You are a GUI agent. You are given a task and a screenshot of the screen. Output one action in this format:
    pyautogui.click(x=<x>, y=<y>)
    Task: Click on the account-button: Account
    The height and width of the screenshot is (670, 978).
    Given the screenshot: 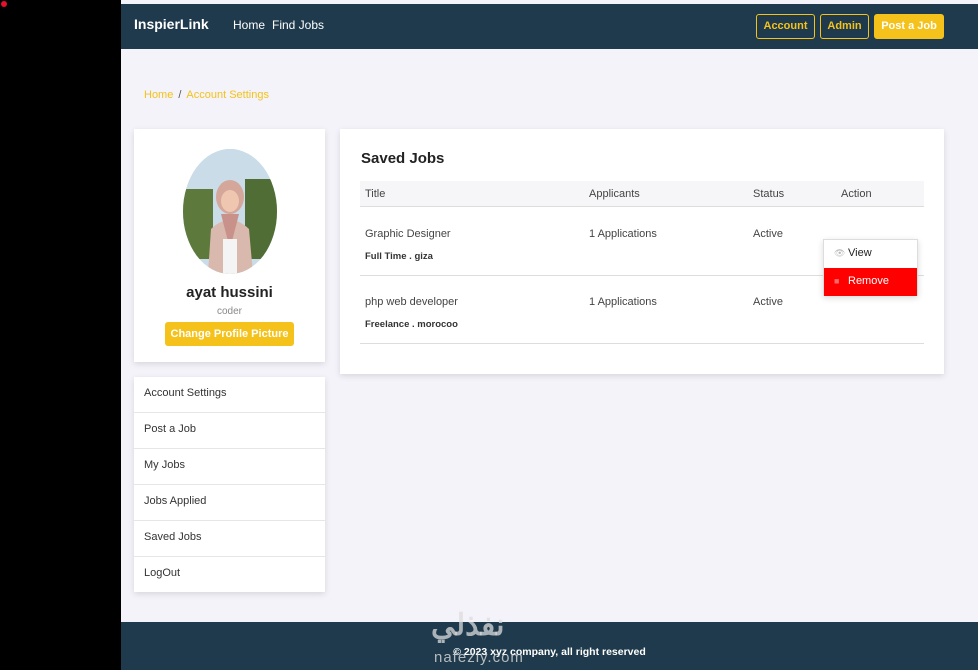 What is the action you would take?
    pyautogui.click(x=785, y=26)
    